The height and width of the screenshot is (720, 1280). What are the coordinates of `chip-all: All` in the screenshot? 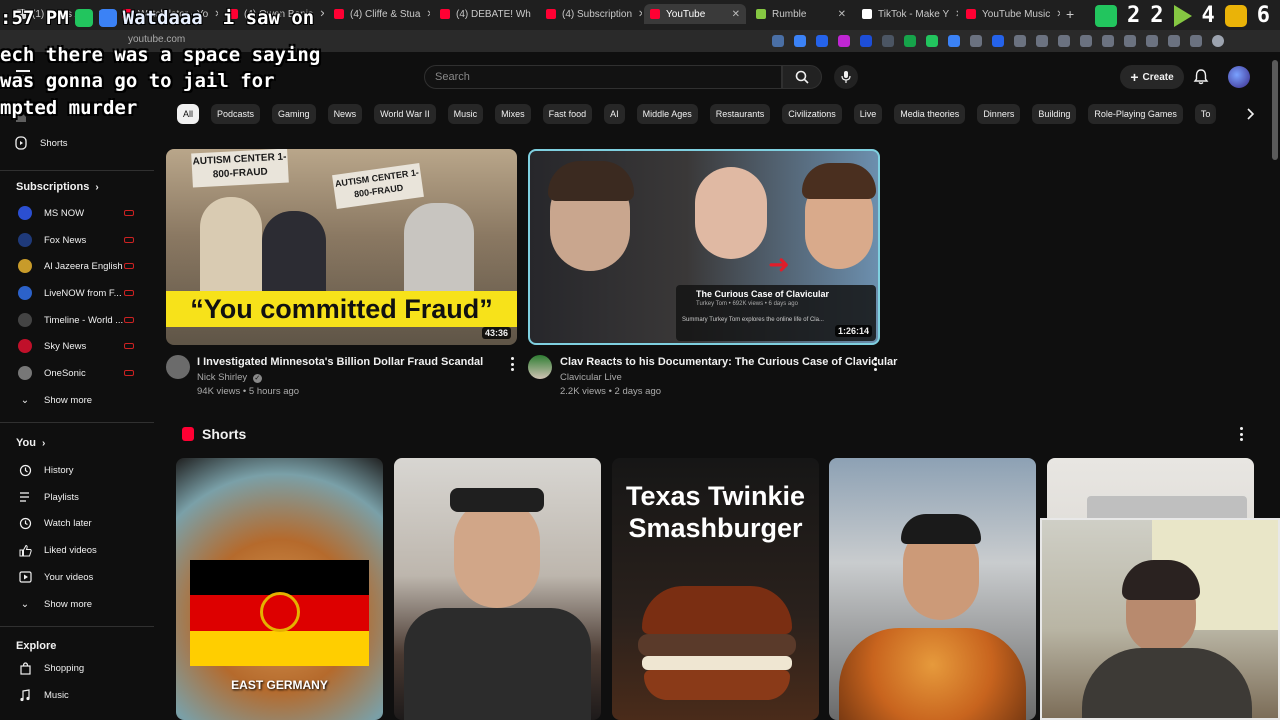 It's located at (188, 114).